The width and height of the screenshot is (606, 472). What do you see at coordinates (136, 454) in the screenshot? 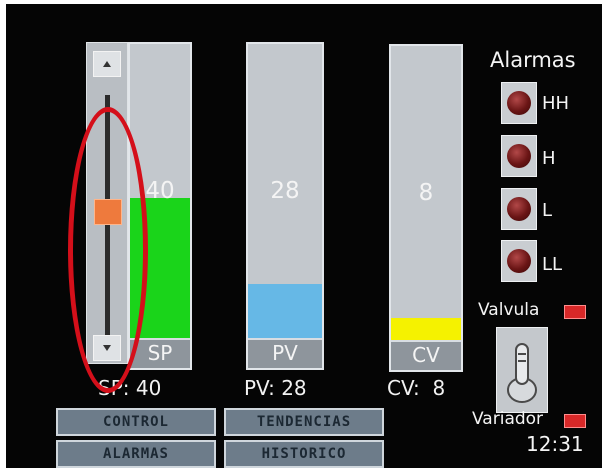
I see `alarms-button: ALARMAS` at bounding box center [136, 454].